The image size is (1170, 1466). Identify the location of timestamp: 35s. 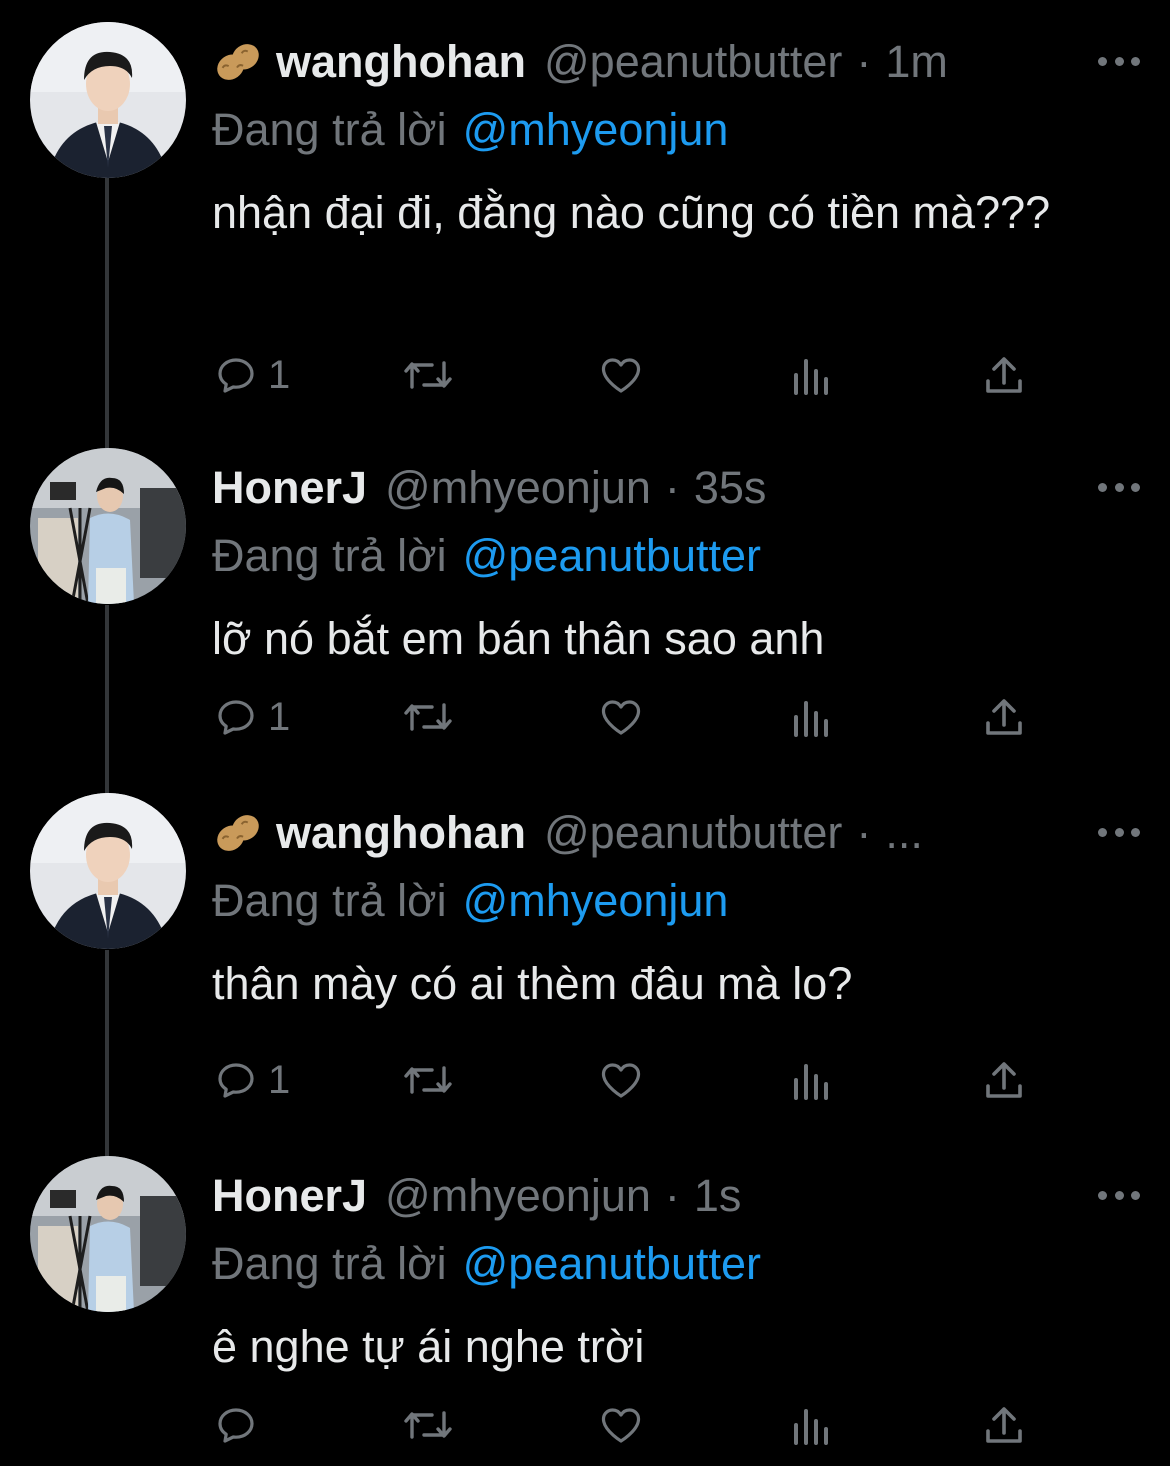
(730, 488).